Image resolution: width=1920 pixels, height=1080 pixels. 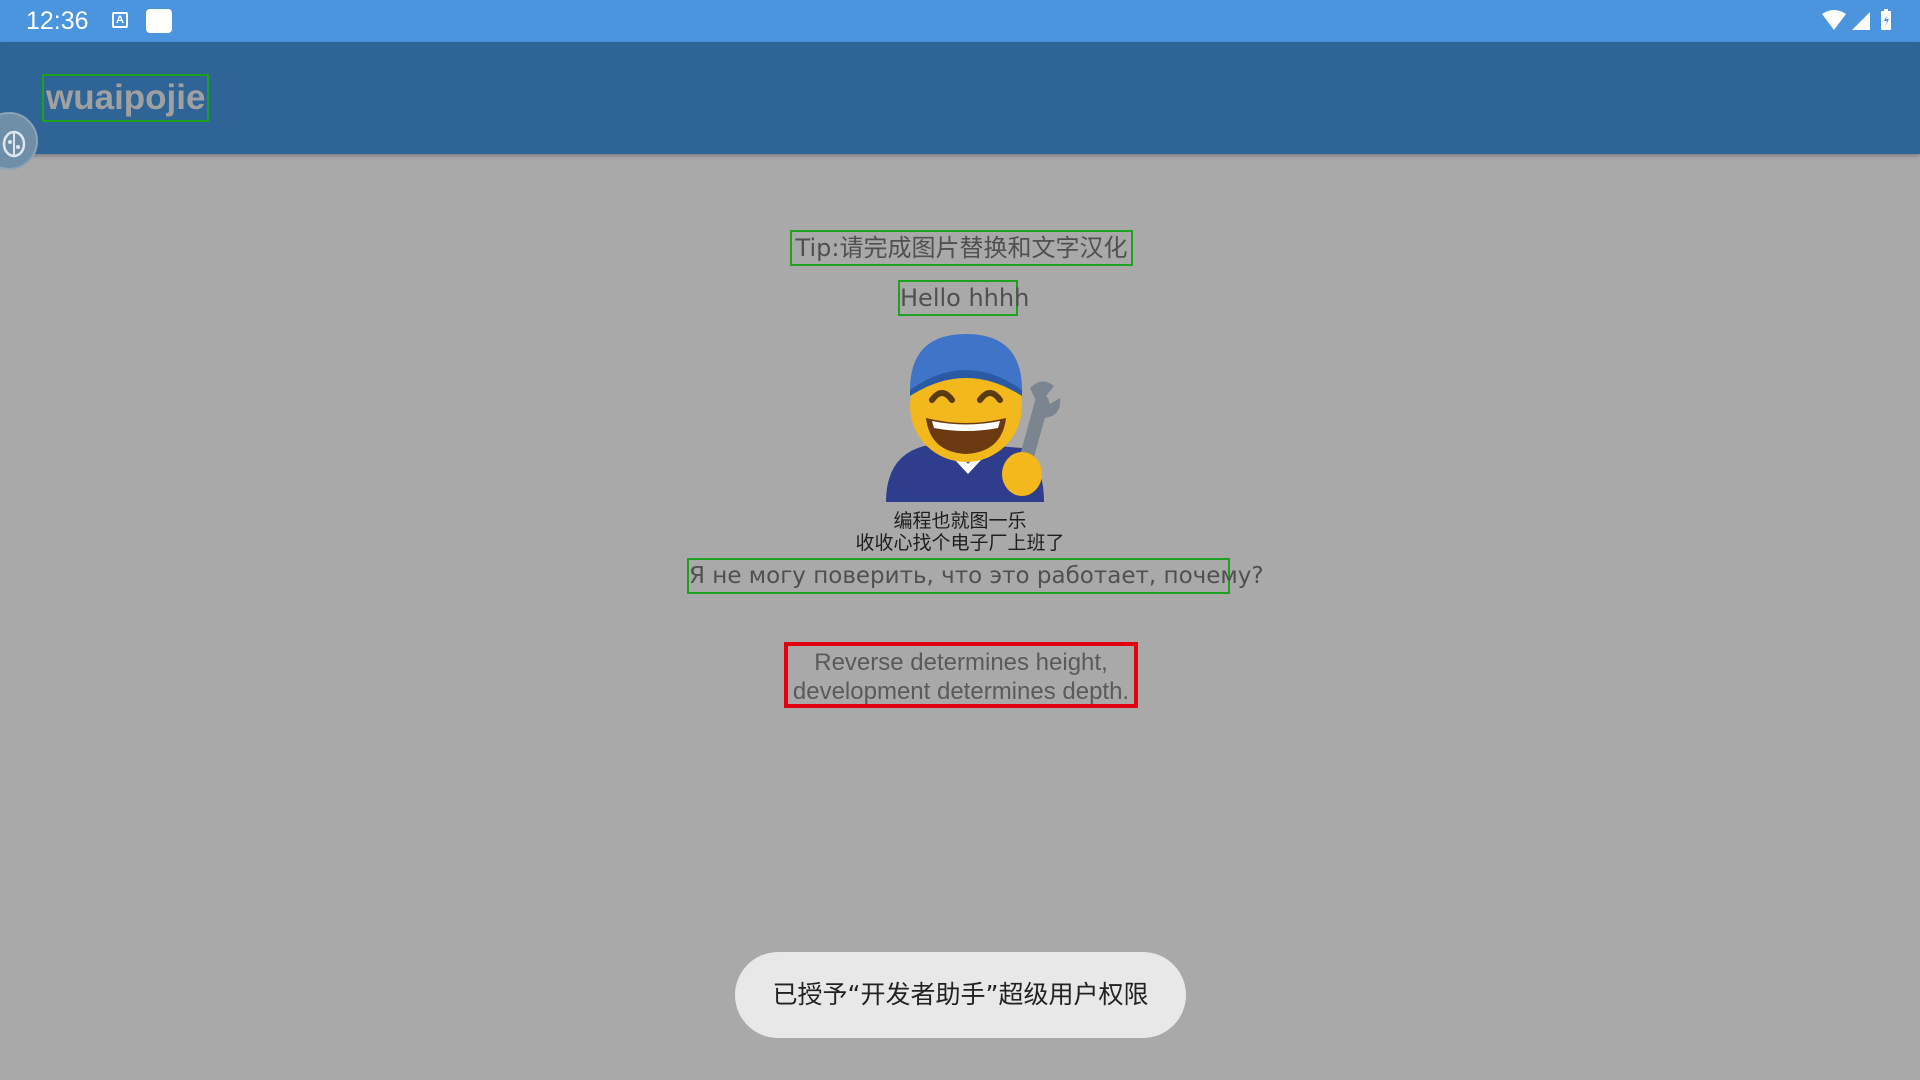 What do you see at coordinates (961, 248) in the screenshot?
I see `tip-text: Tip:请完成图片替换和文字汉化` at bounding box center [961, 248].